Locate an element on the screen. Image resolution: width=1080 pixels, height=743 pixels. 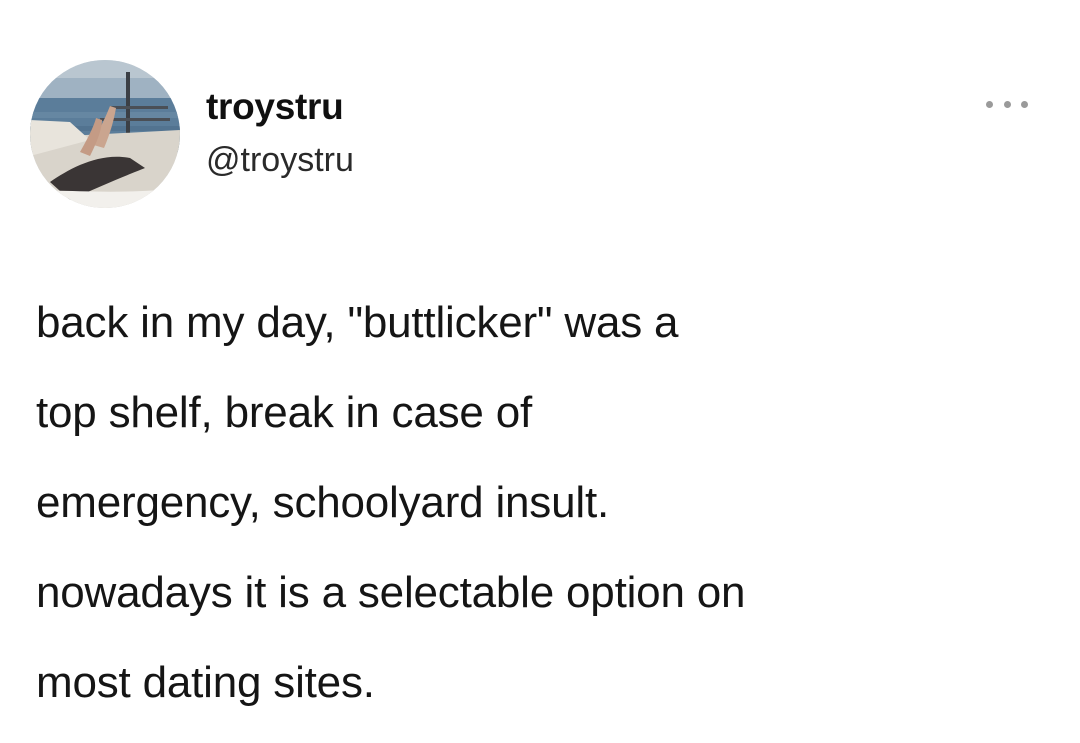
user-handle: @troystru is located at coordinates (280, 160).